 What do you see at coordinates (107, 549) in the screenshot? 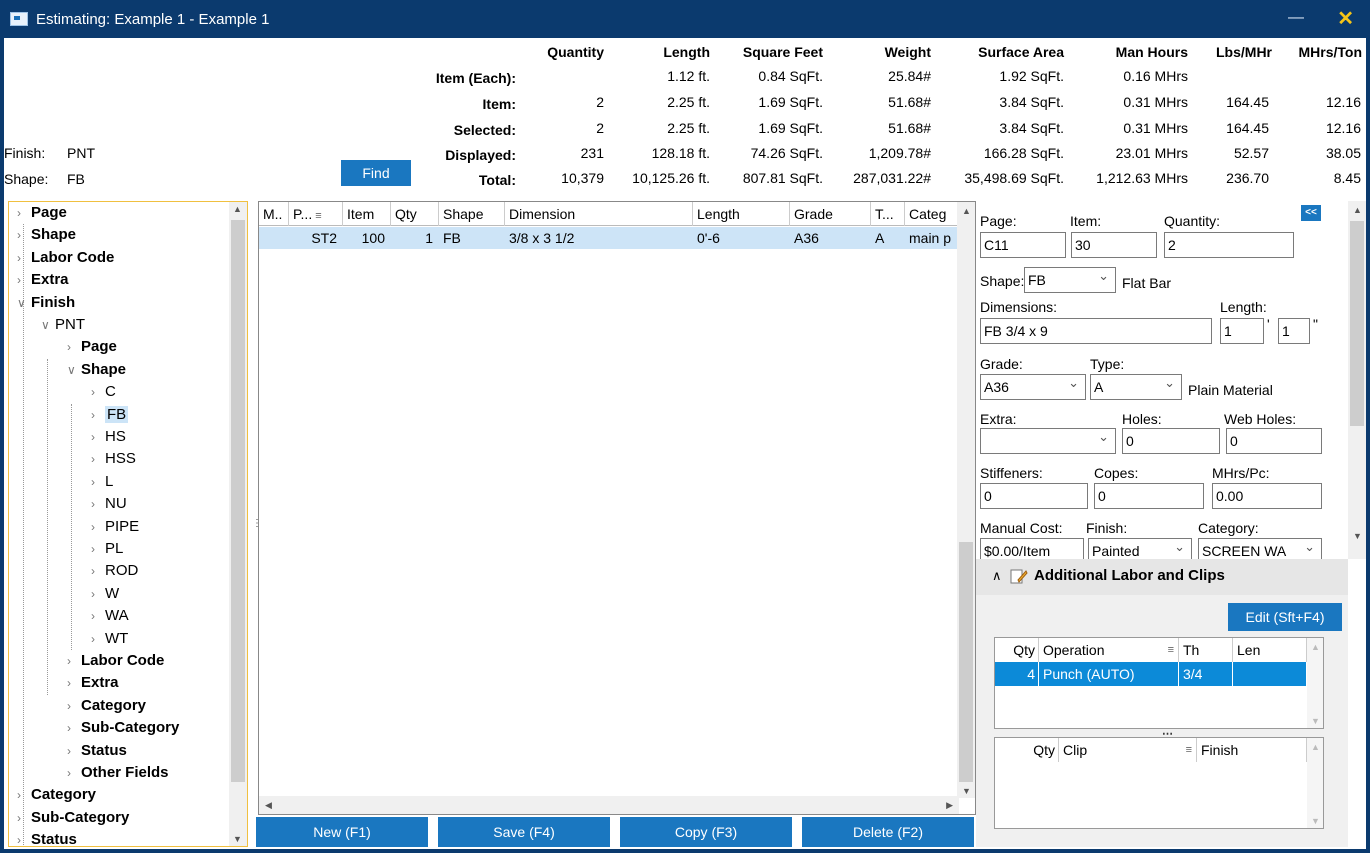
I see `tree-node: › PL` at bounding box center [107, 549].